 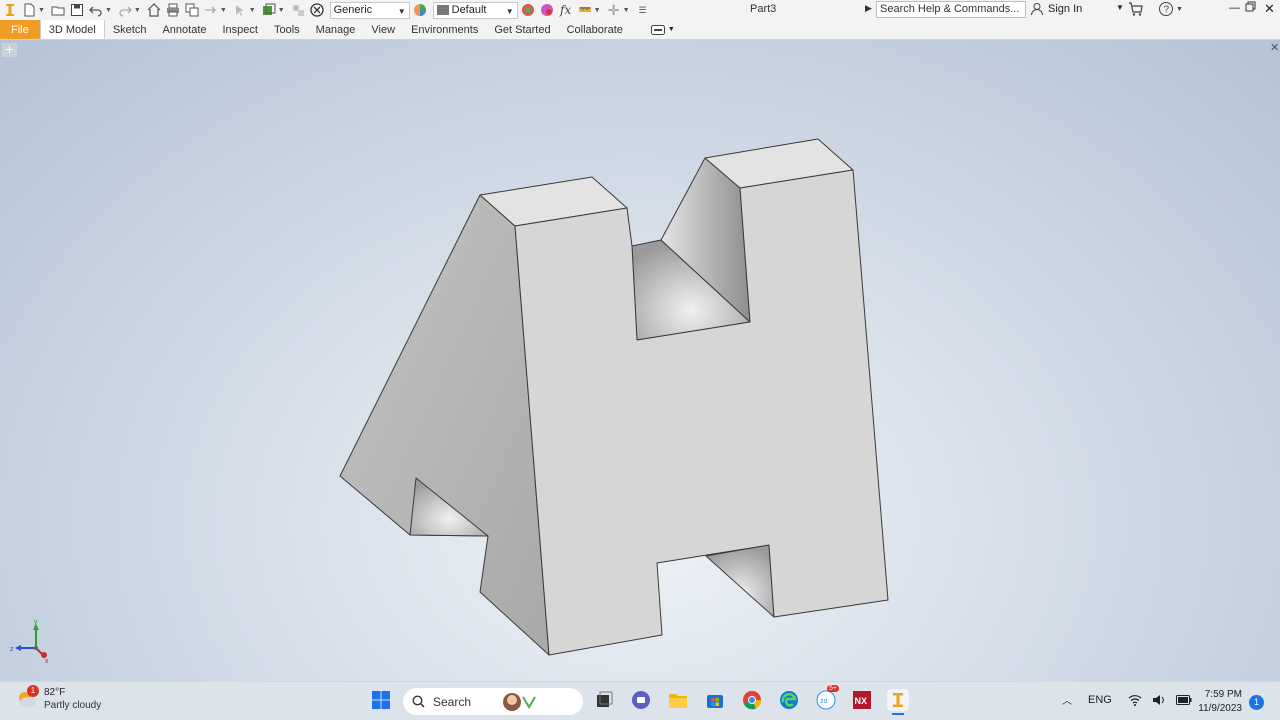 What do you see at coordinates (643, 10) in the screenshot?
I see `customize-icon: ☰` at bounding box center [643, 10].